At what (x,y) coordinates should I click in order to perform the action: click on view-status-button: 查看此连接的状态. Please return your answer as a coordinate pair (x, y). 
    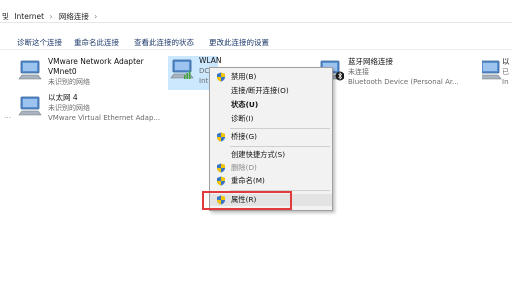
    Looking at the image, I should click on (164, 42).